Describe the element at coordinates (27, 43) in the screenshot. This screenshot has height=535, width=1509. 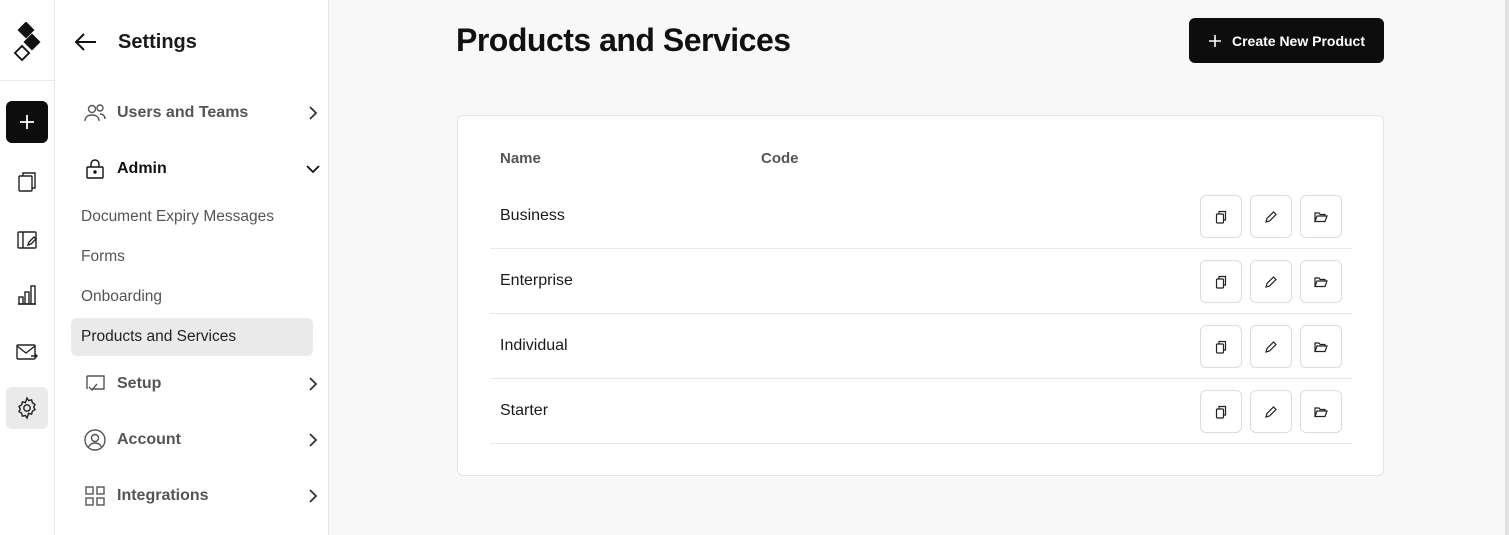
I see `logo-icon` at that location.